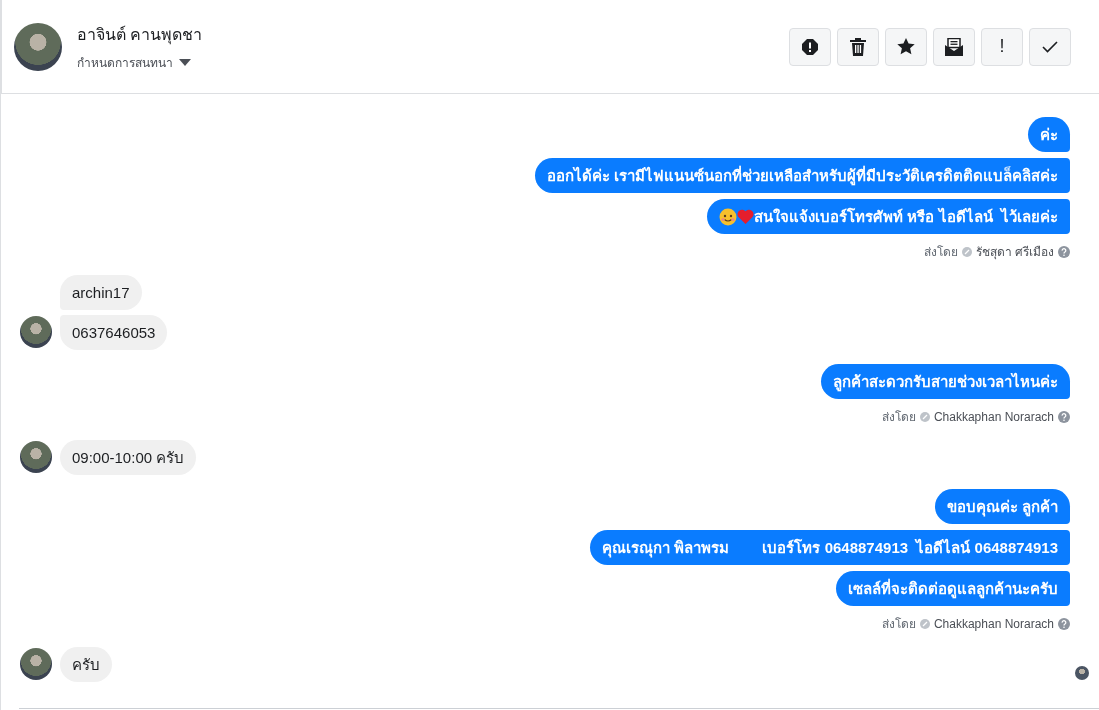 This screenshot has height=710, width=1099. I want to click on envelope-icon, so click(954, 46).